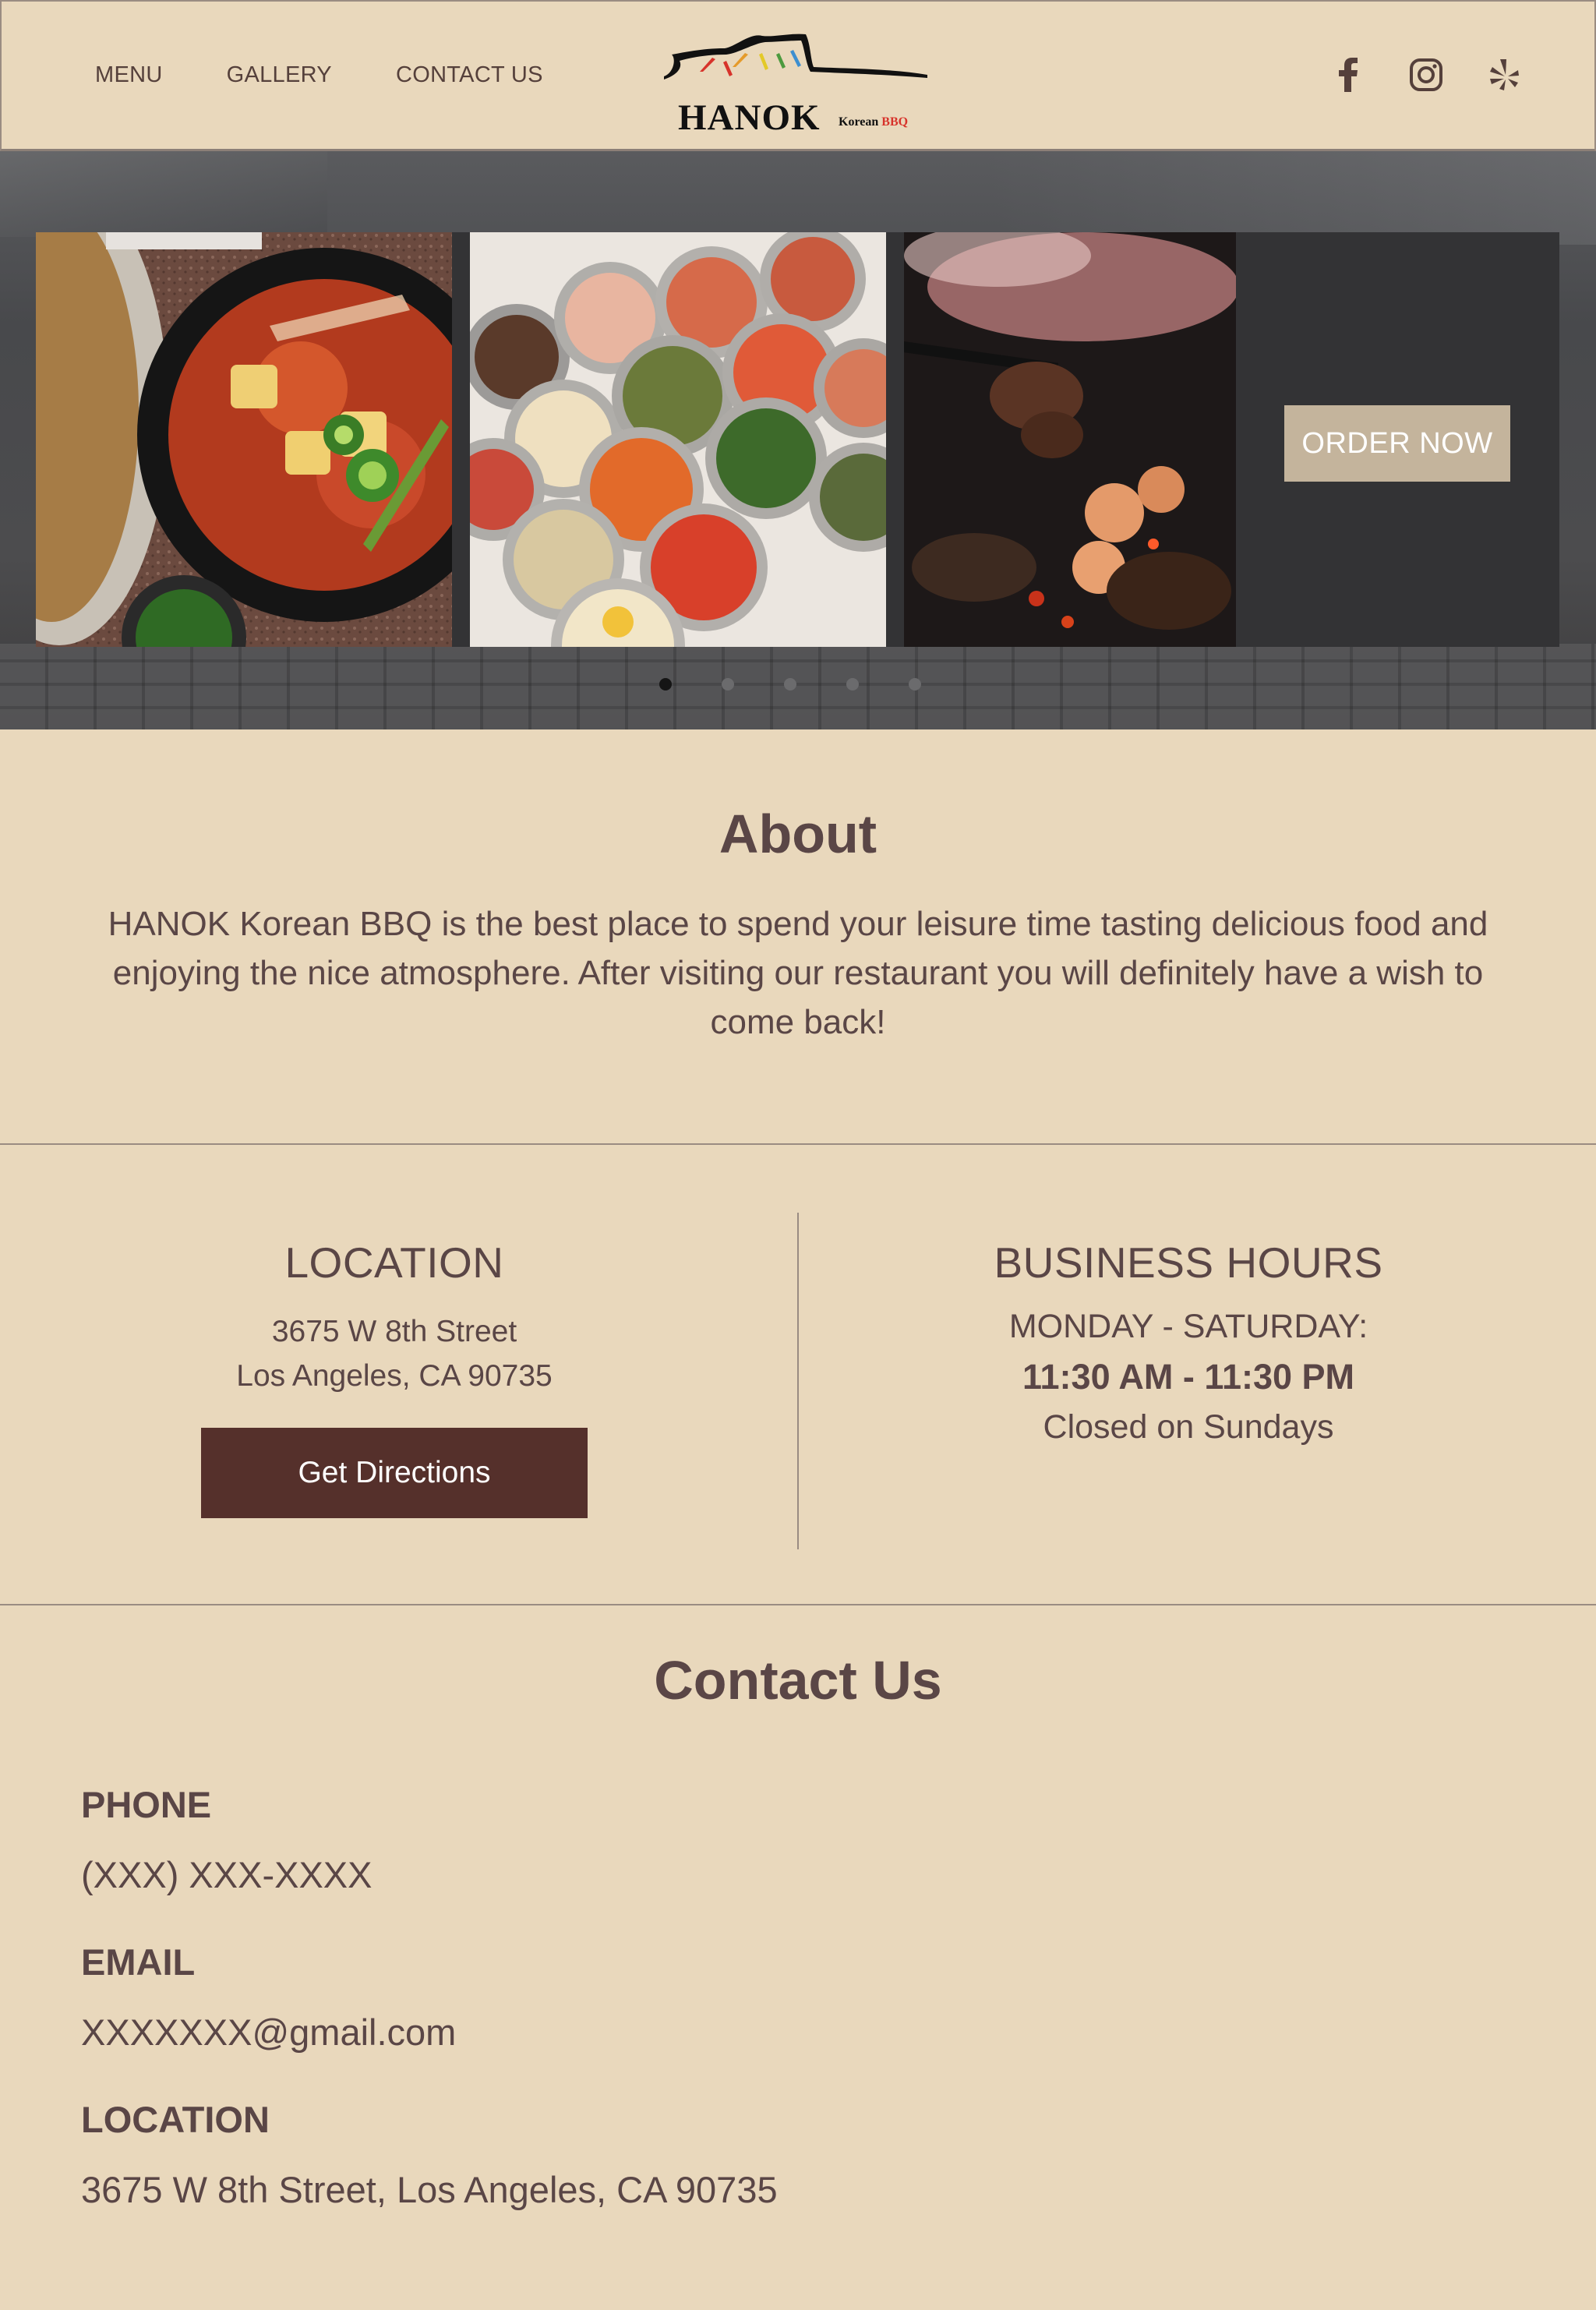 The width and height of the screenshot is (1596, 2310). I want to click on business-days: MONDAY - SATURDAY:, so click(1188, 1326).